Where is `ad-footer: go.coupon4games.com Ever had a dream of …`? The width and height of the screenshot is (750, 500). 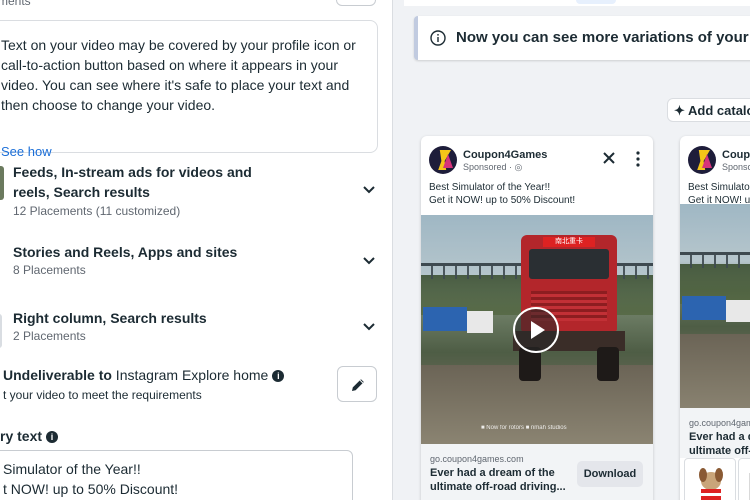
ad-footer: go.coupon4games.com Ever had a dream of … is located at coordinates (537, 472).